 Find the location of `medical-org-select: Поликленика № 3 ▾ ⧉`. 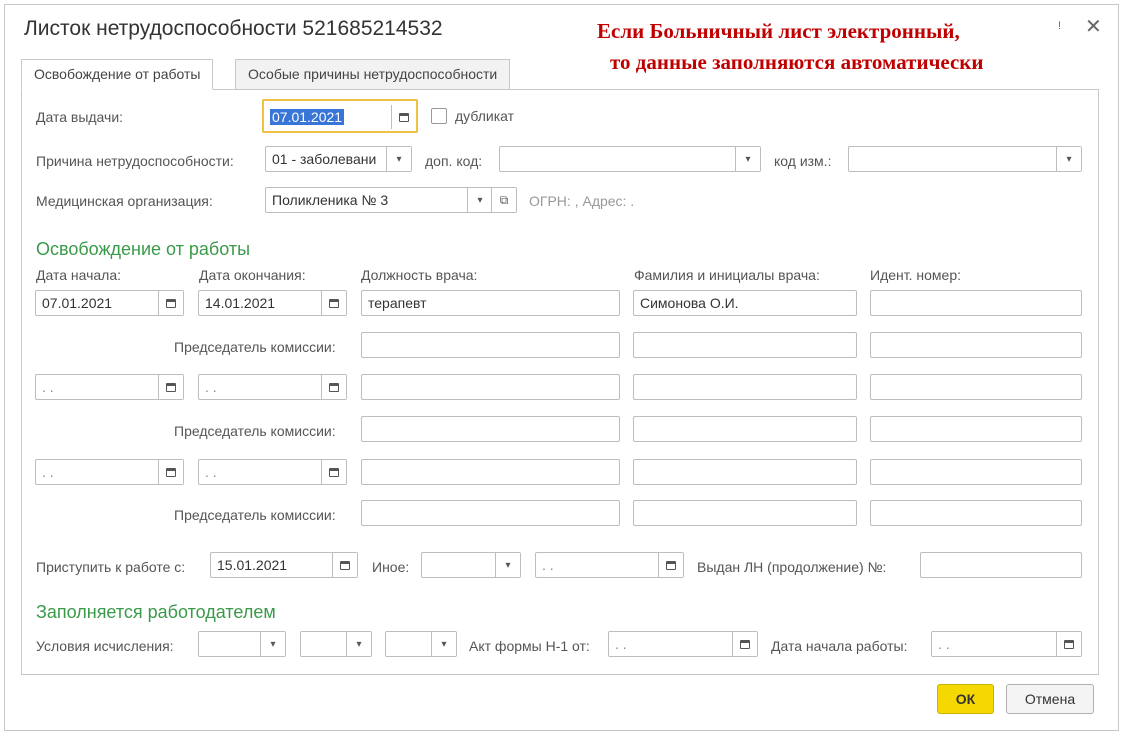

medical-org-select: Поликленика № 3 ▾ ⧉ is located at coordinates (391, 200).